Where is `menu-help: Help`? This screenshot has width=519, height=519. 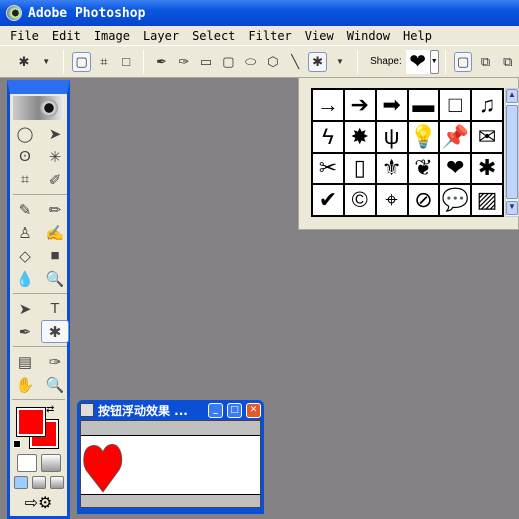 menu-help: Help is located at coordinates (417, 36).